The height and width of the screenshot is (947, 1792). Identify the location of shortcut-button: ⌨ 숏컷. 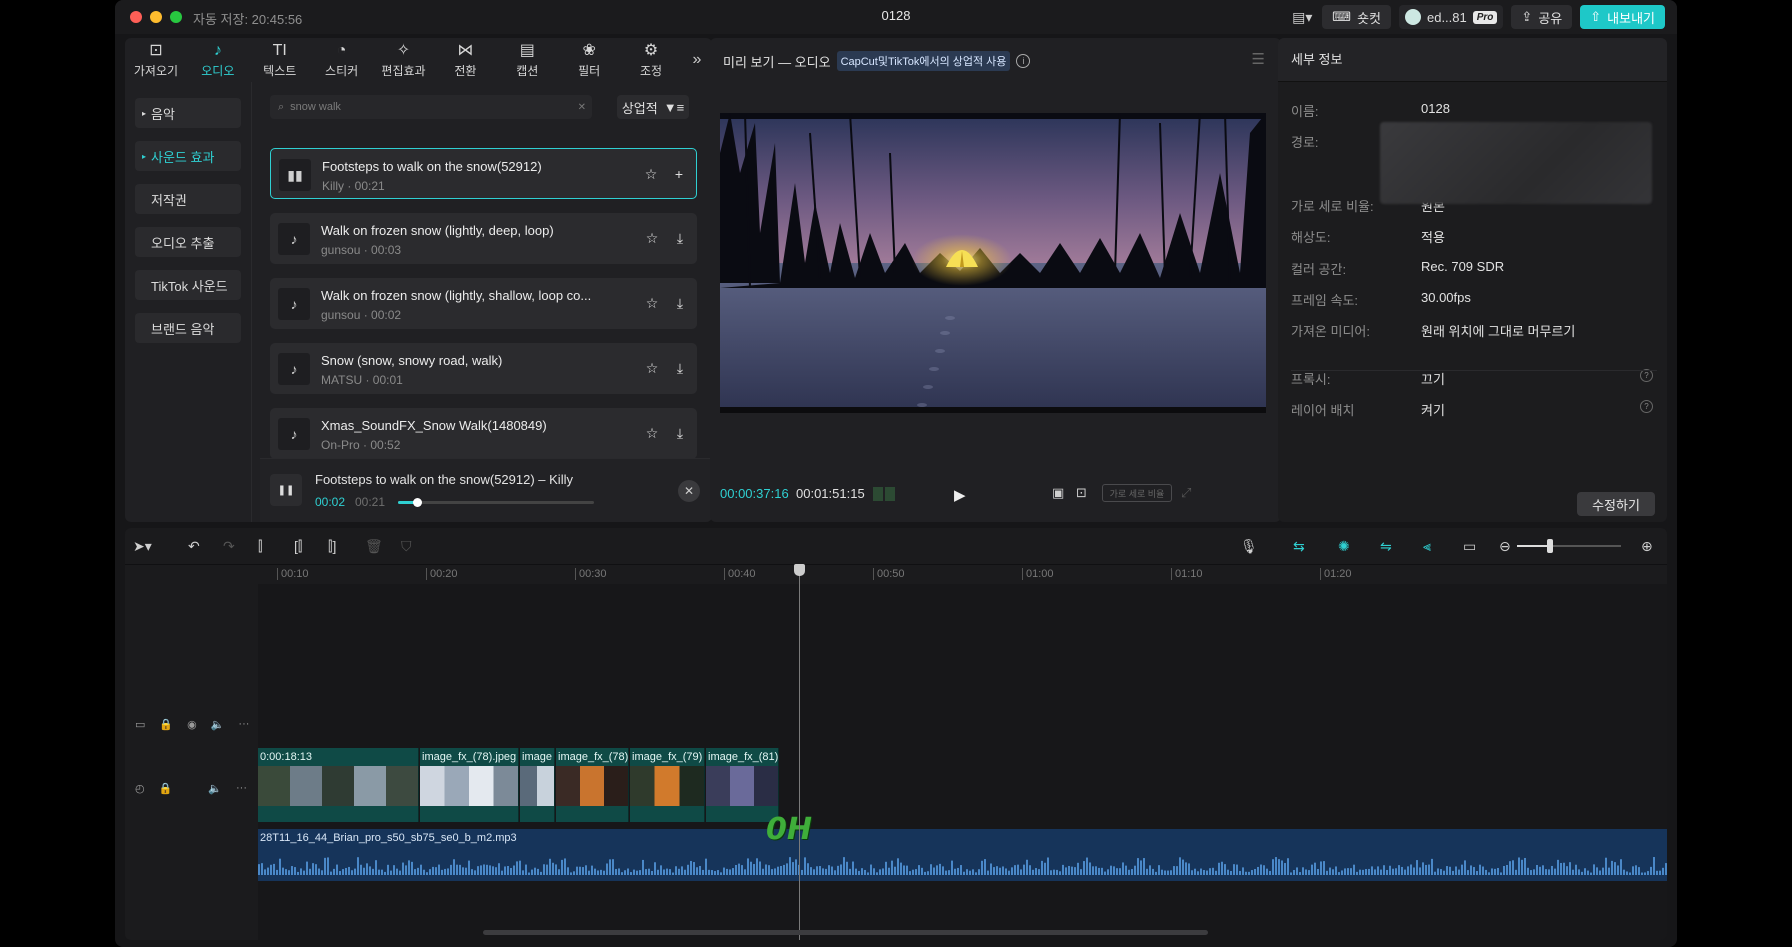
(1356, 17).